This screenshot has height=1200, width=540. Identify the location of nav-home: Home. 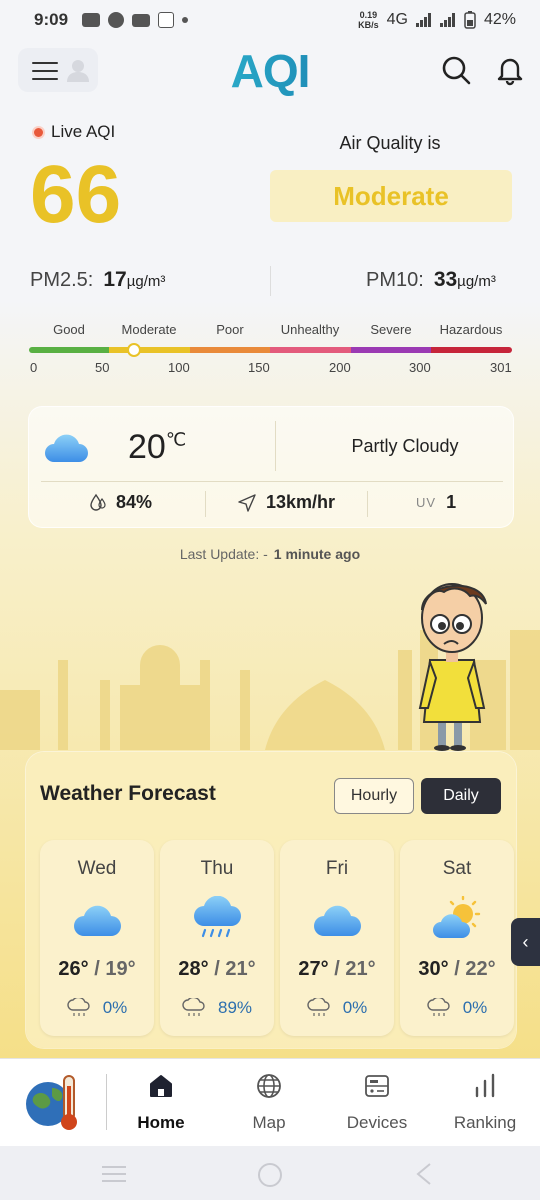
(161, 1101).